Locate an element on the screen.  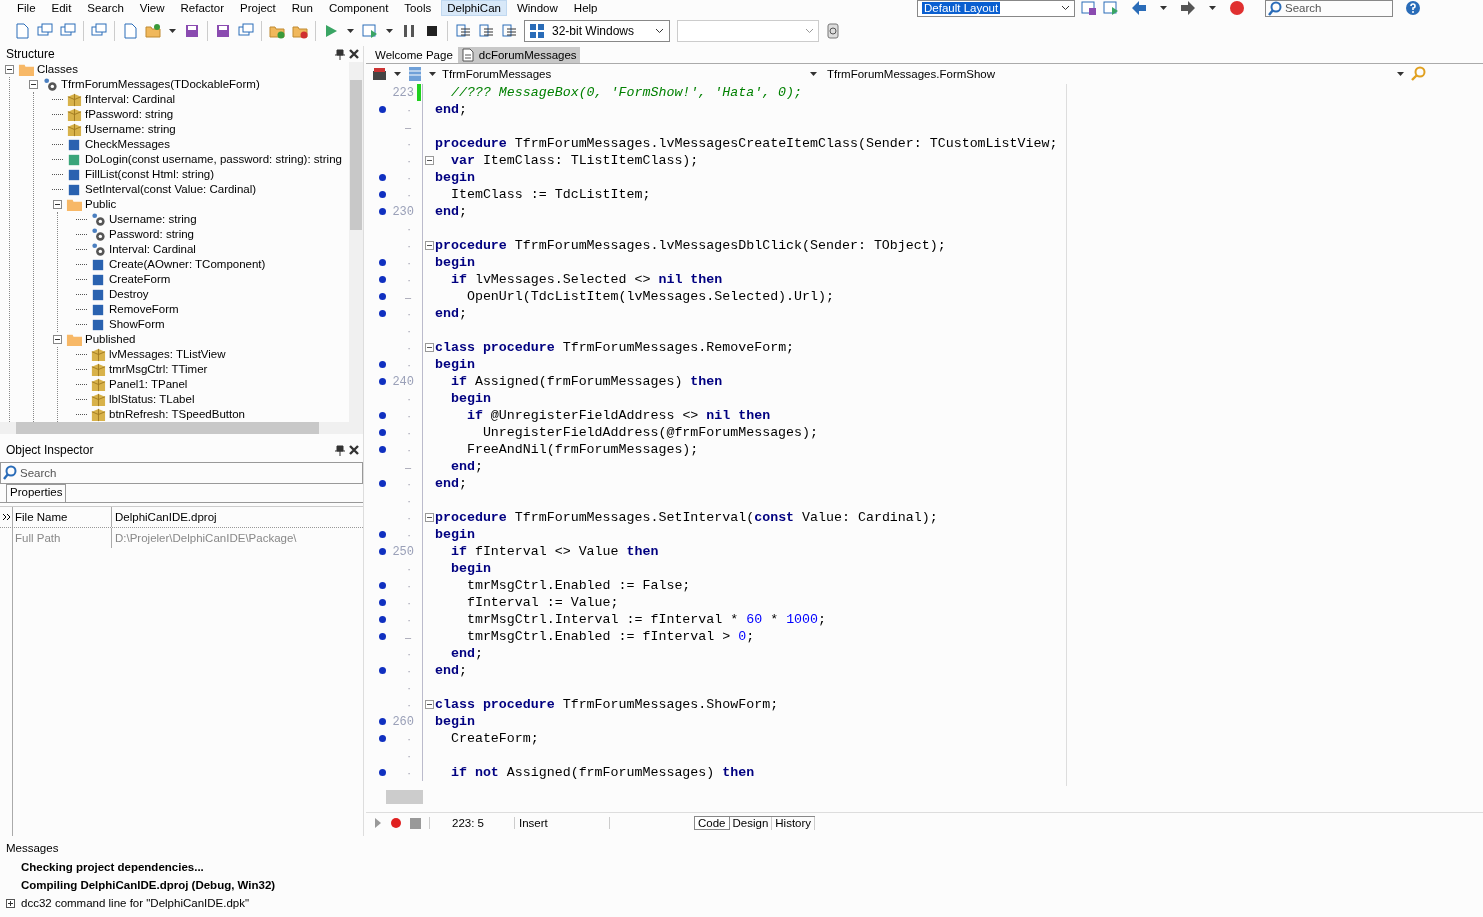
menu-item: Project is located at coordinates (258, 8).